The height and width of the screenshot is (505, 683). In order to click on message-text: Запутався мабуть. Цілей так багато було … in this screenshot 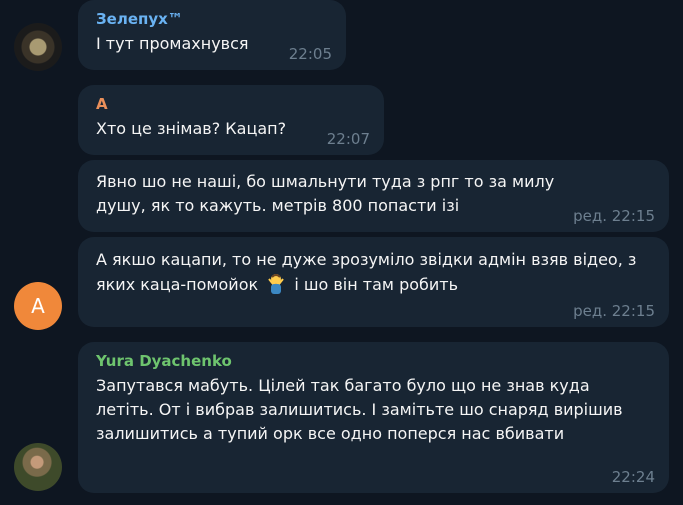, I will do `click(359, 409)`.